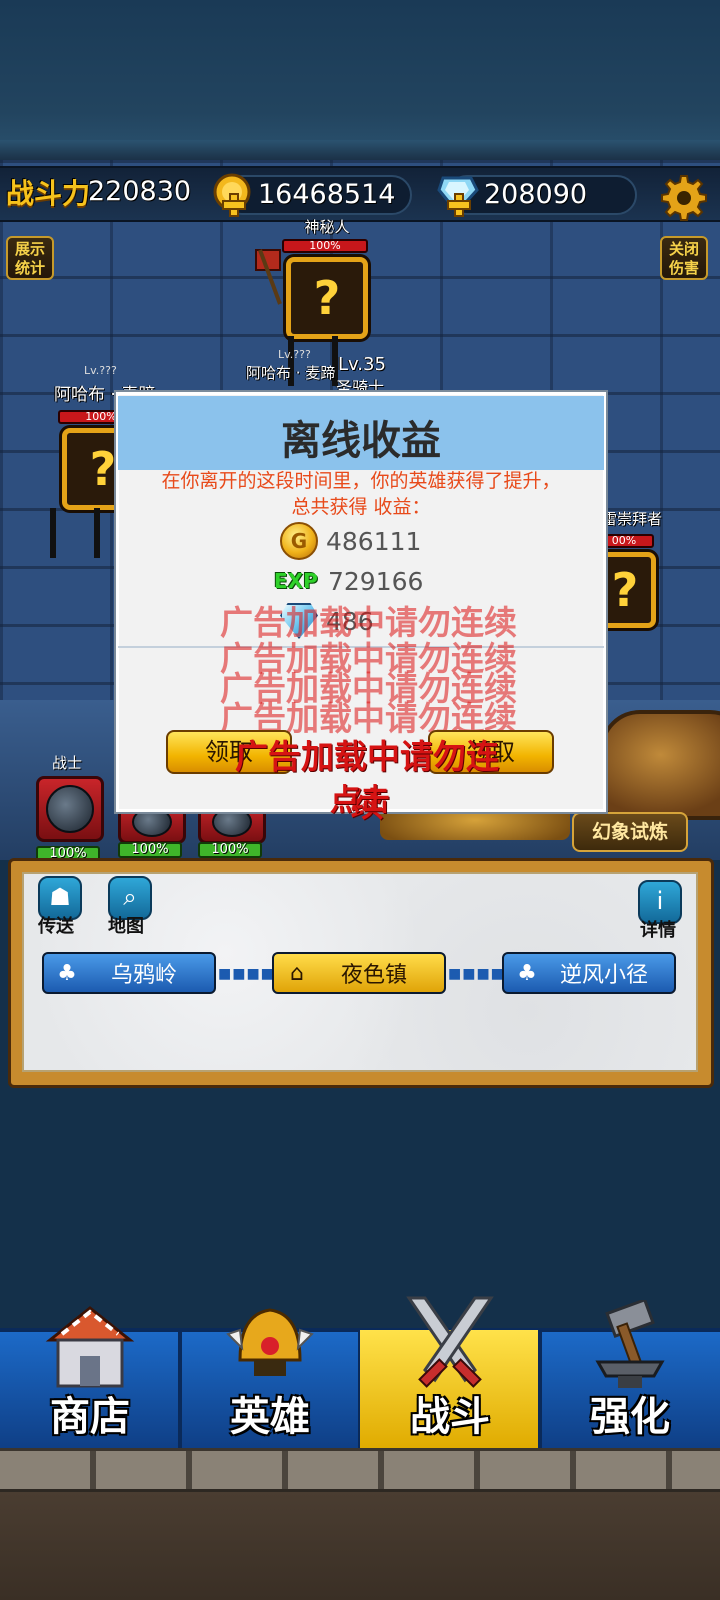 This screenshot has height=1600, width=720. Describe the element at coordinates (75, 533) in the screenshot. I see `enemy-legs` at that location.